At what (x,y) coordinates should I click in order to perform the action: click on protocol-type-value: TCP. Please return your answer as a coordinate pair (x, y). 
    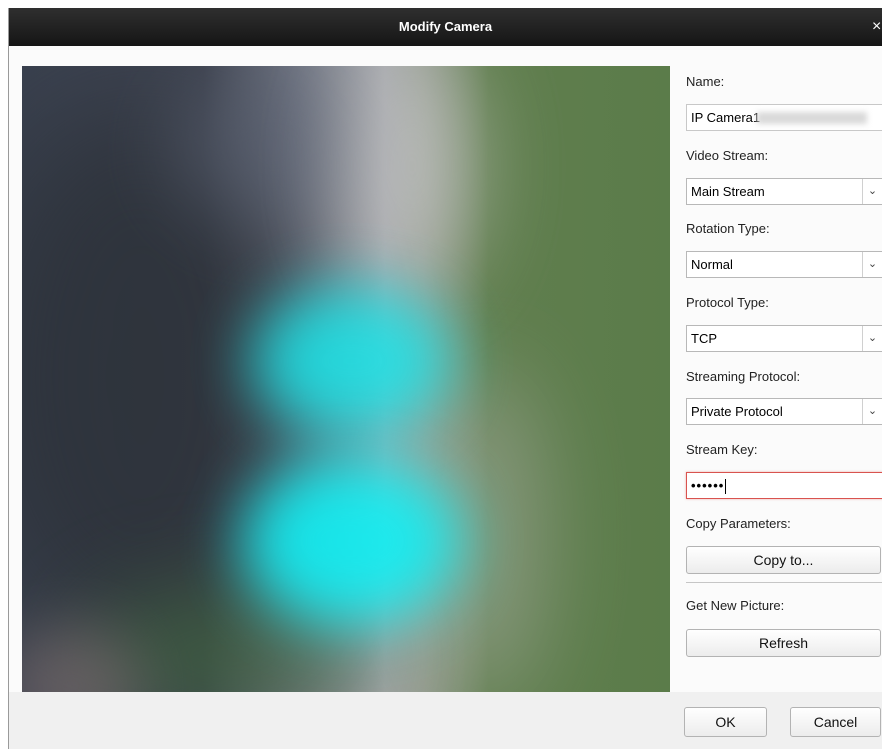
    Looking at the image, I should click on (704, 338).